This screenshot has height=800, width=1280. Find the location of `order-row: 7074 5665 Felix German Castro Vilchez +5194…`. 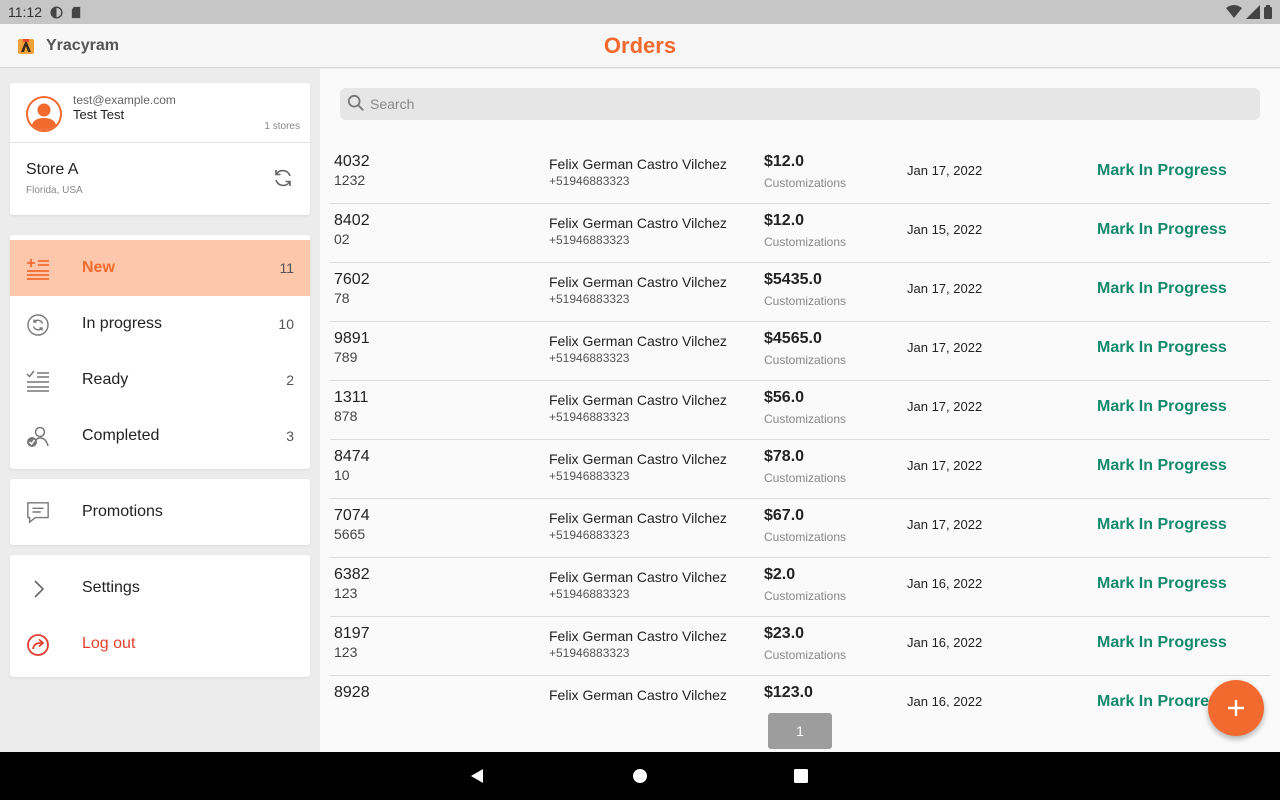

order-row: 7074 5665 Felix German Castro Vilchez +5194… is located at coordinates (800, 528).